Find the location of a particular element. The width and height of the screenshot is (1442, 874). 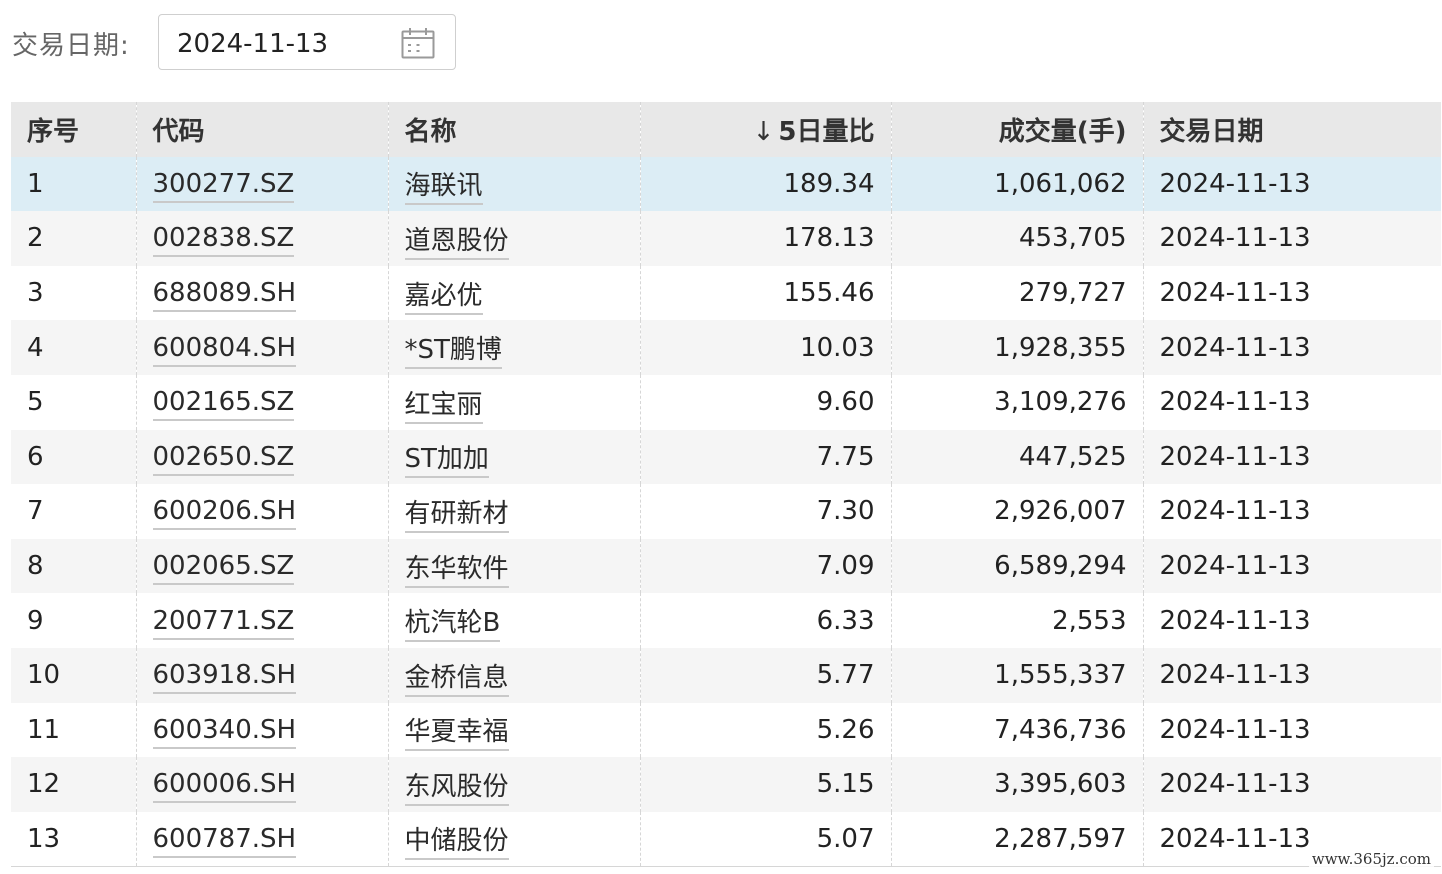

cell-volume: 2,287,597 is located at coordinates (1016, 839).